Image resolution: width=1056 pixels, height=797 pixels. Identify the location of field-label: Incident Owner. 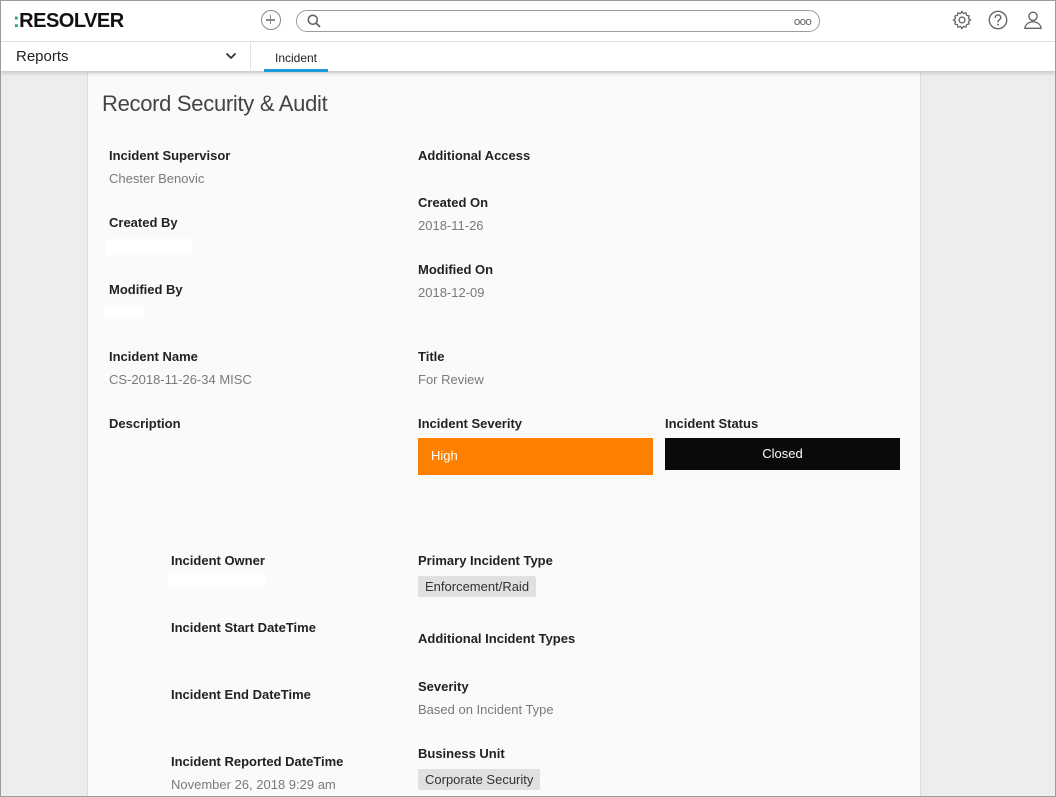
(218, 560).